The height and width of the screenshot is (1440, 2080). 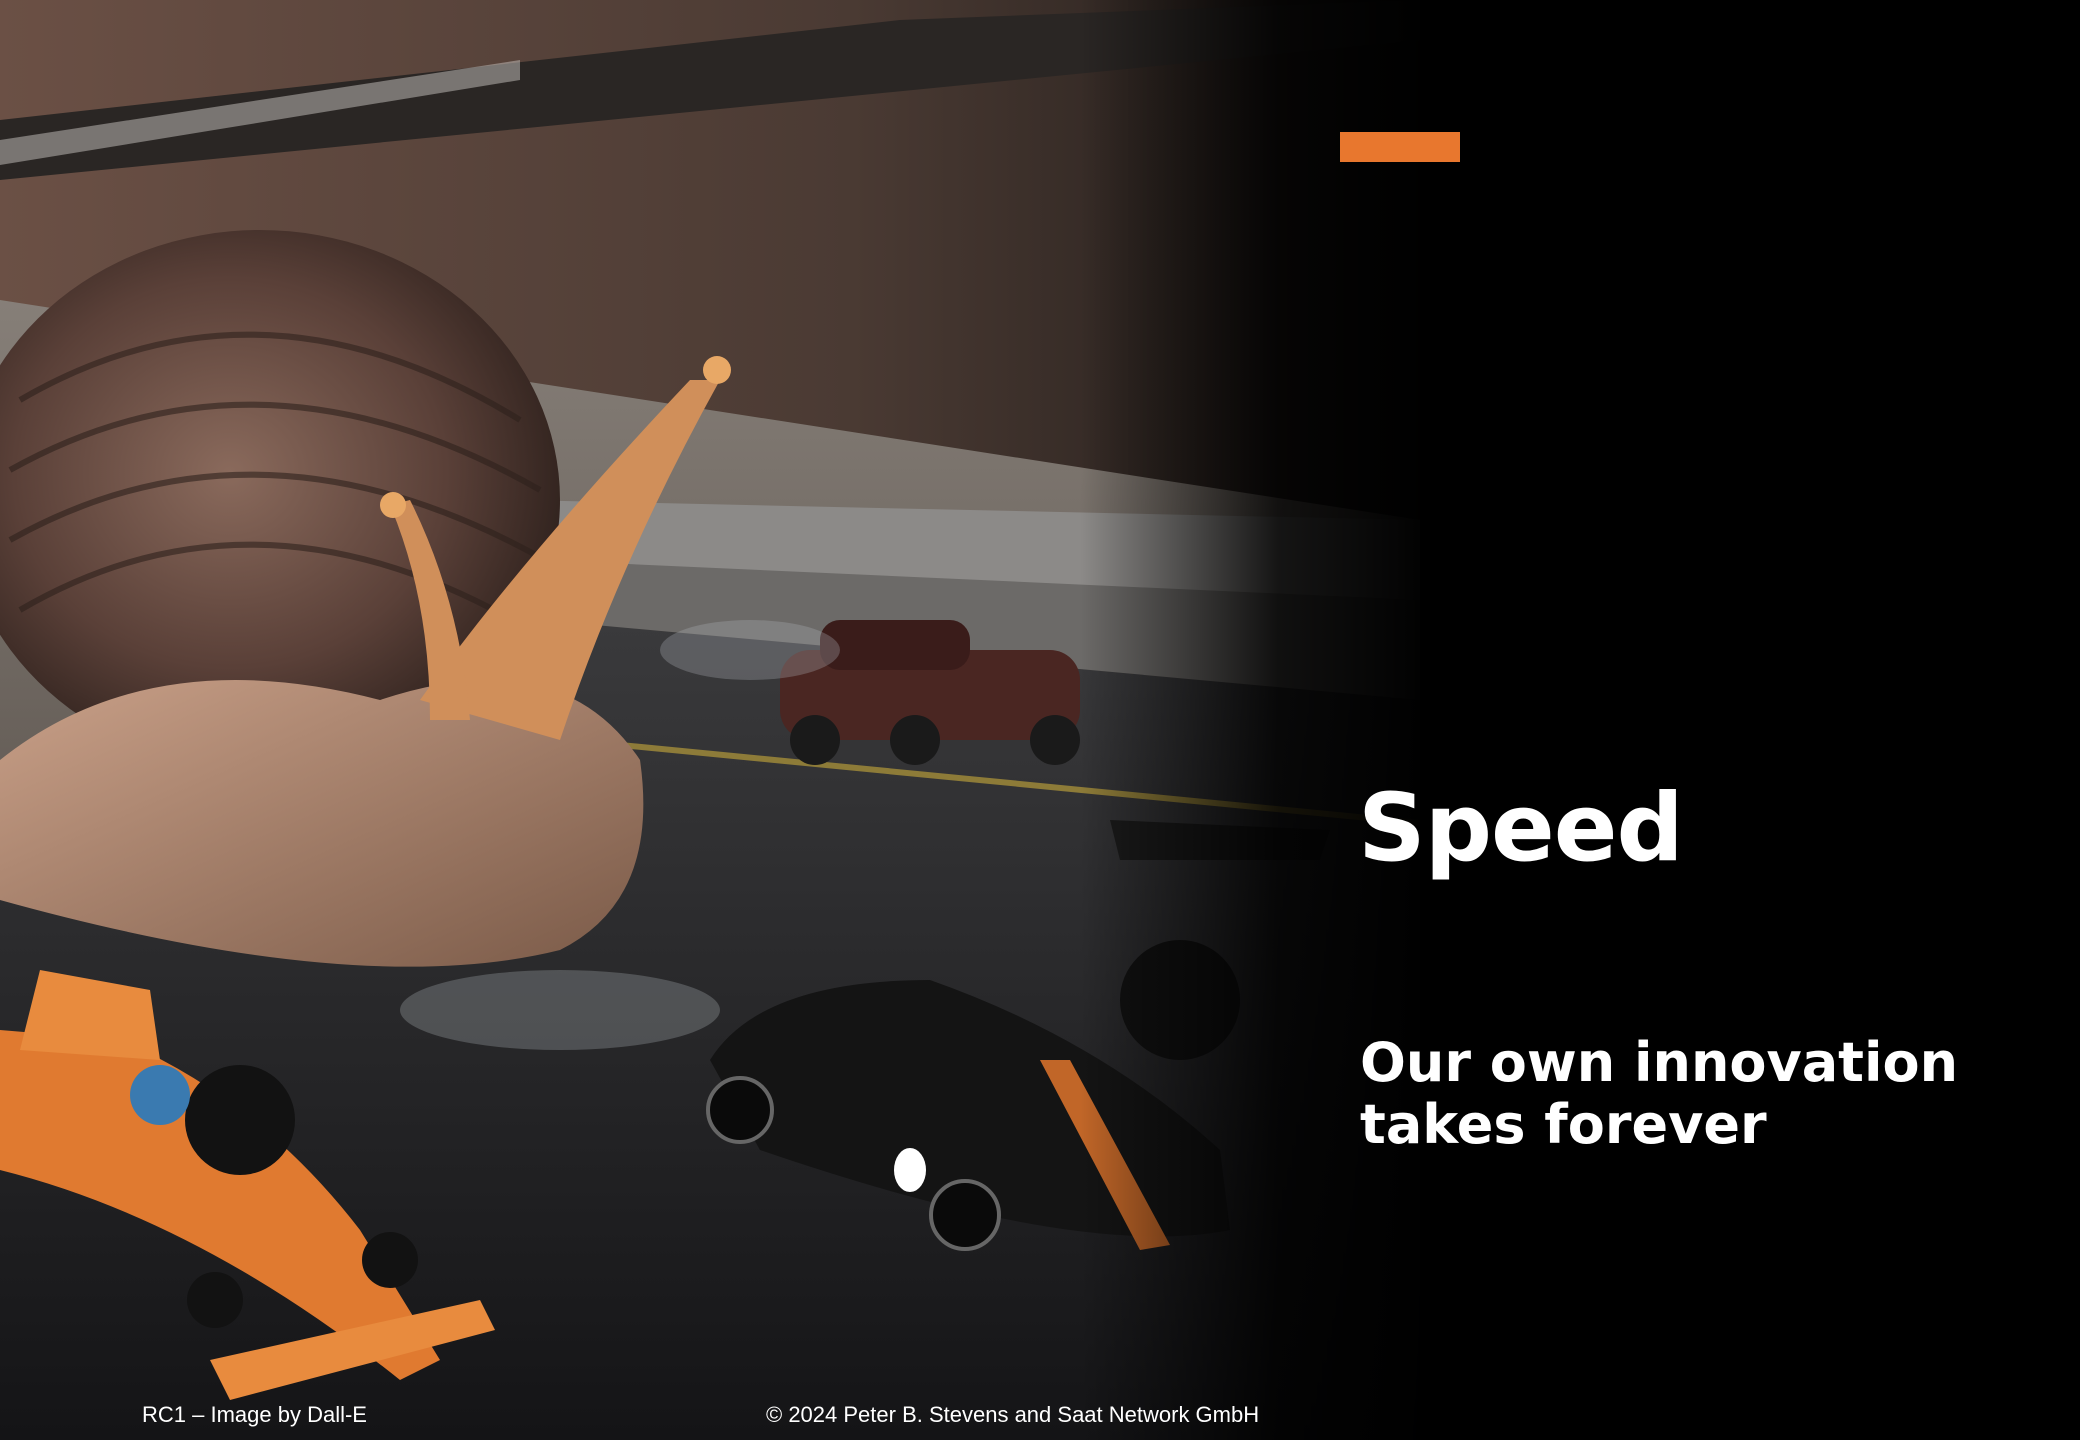 What do you see at coordinates (1400, 147) in the screenshot?
I see `accent-bar` at bounding box center [1400, 147].